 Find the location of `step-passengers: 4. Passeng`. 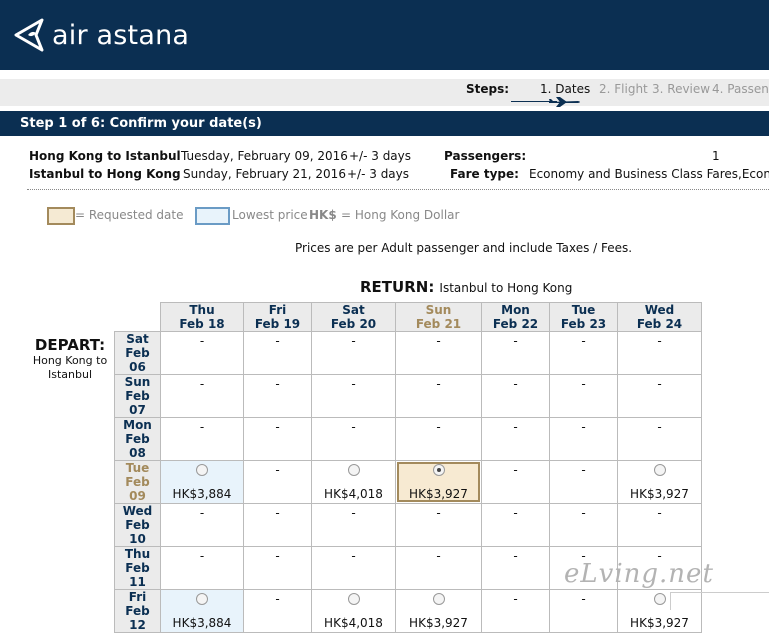

step-passengers: 4. Passeng is located at coordinates (740, 89).